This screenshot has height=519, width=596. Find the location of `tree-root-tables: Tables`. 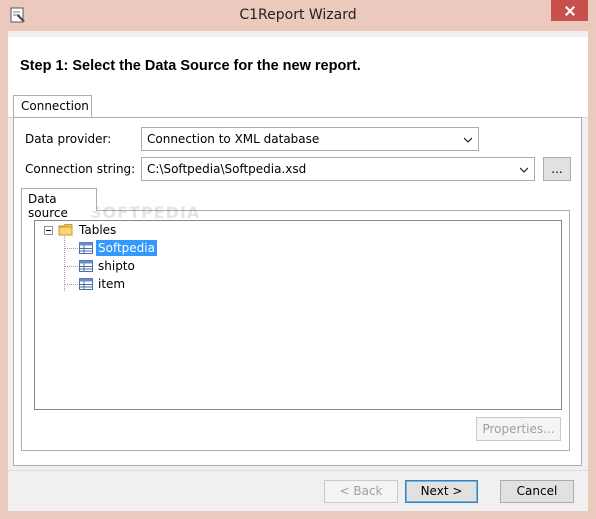

tree-root-tables: Tables is located at coordinates (88, 230).